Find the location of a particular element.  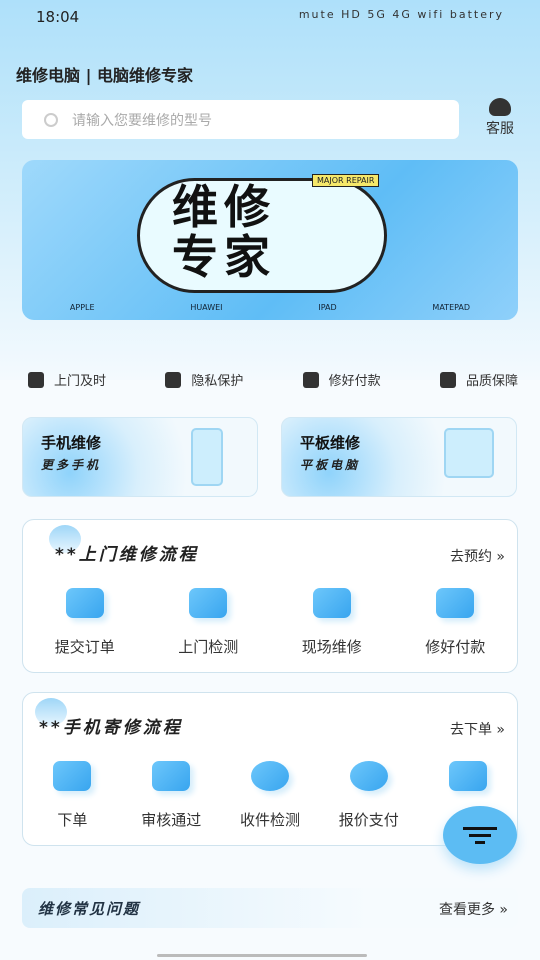

banner-tag: MAJOR REPAIR is located at coordinates (346, 180).